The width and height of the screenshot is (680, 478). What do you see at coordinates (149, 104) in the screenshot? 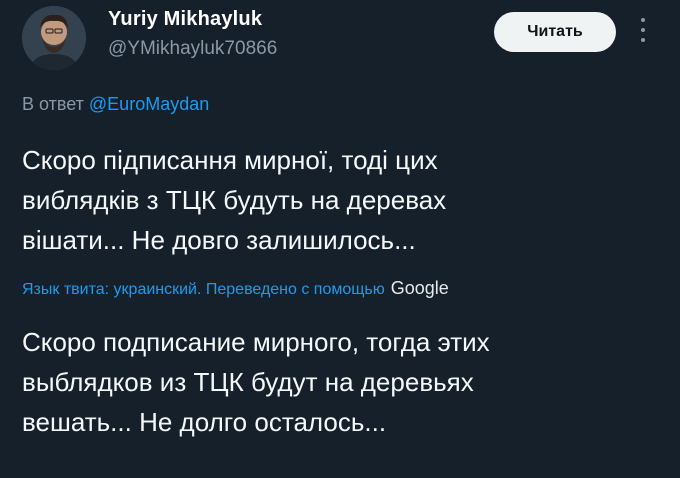
I see `reply-mention-link: @EuroMaydan` at bounding box center [149, 104].